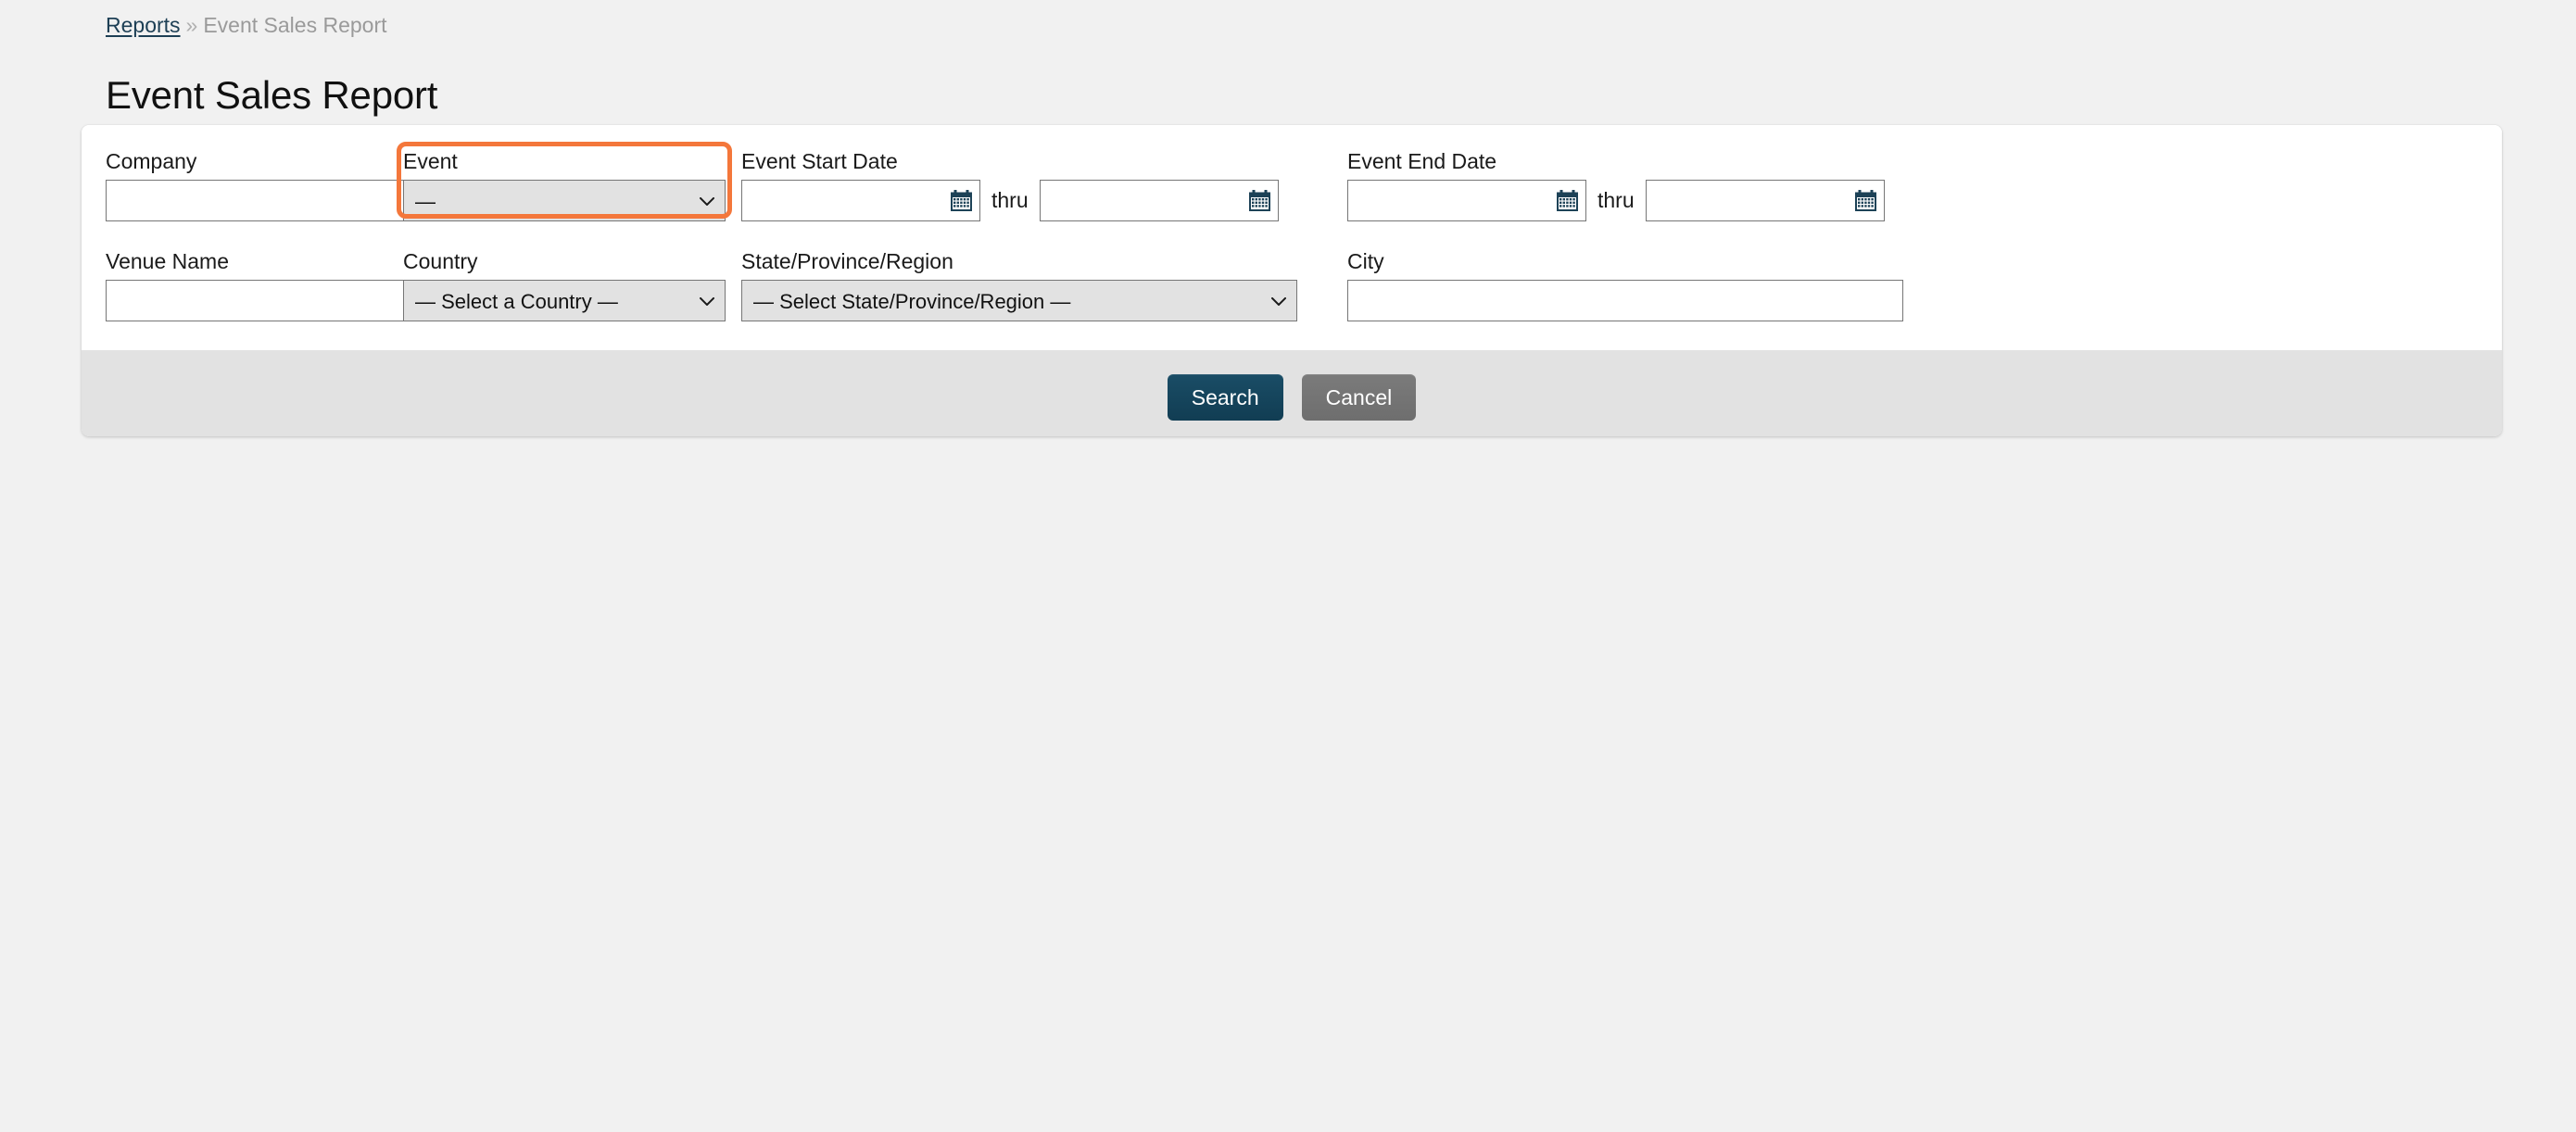 The width and height of the screenshot is (2576, 1132). I want to click on date-box-event-end-from, so click(1466, 200).